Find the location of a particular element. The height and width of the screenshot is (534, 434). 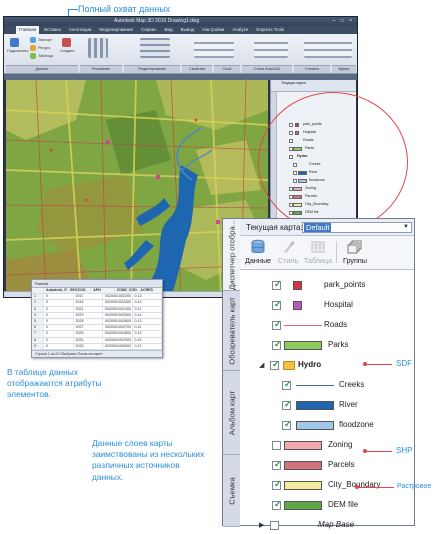

layer-row-creeks: ✓ Creeks is located at coordinates (327, 386).